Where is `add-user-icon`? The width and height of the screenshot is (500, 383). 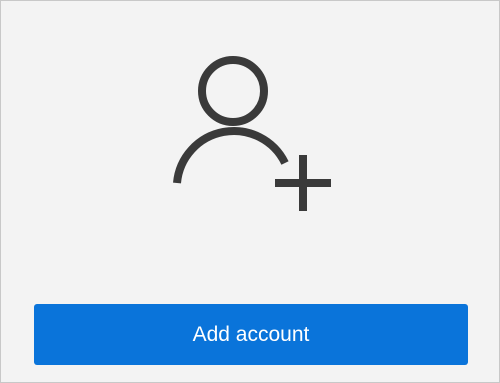 add-user-icon is located at coordinates (252, 136).